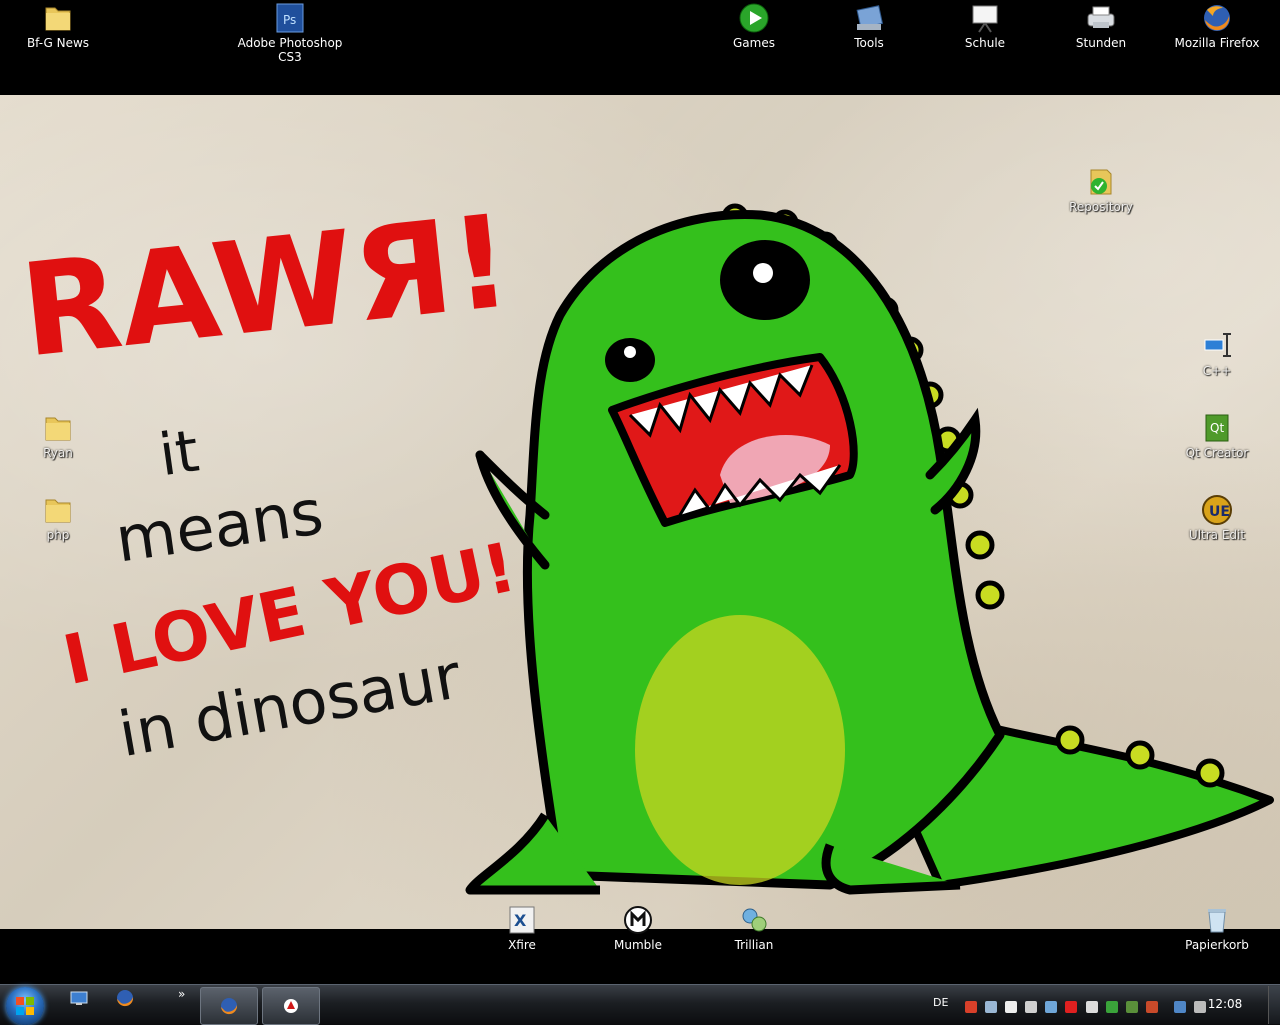 The height and width of the screenshot is (1025, 1280). I want to click on icon-label: Adobe Photoshop CS3, so click(290, 50).